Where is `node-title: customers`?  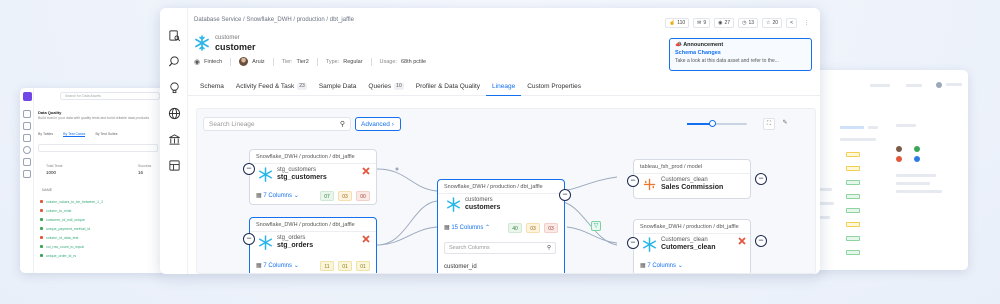
node-title: customers is located at coordinates (483, 207).